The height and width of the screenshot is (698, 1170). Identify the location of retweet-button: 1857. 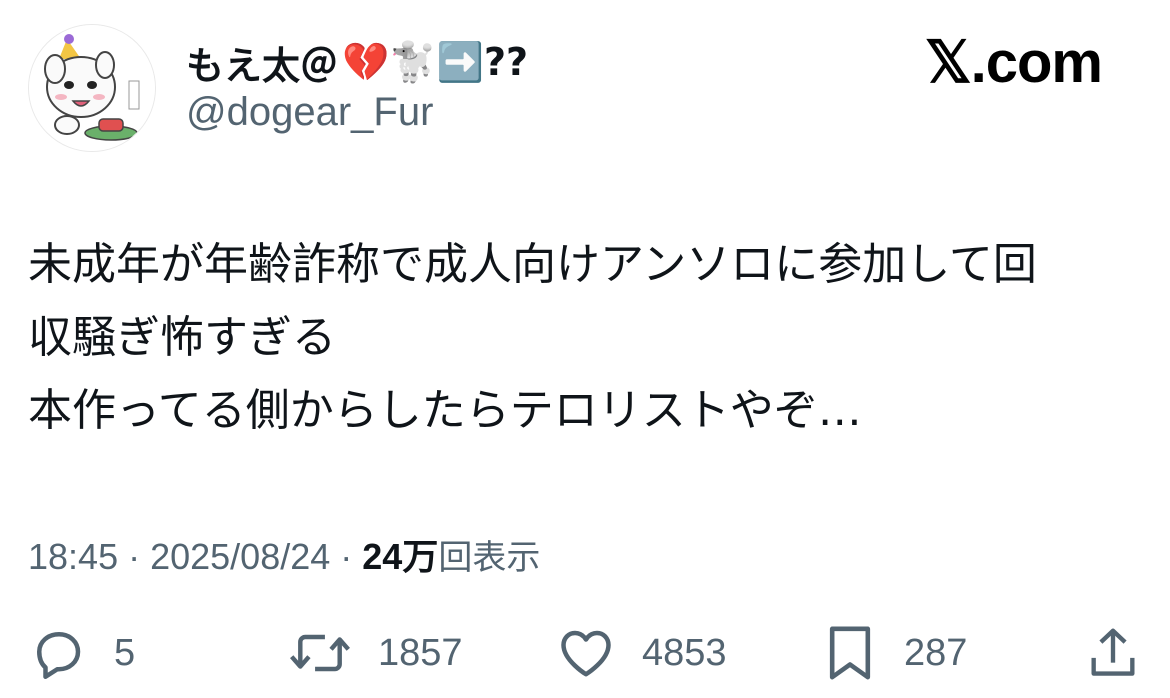
(375, 653).